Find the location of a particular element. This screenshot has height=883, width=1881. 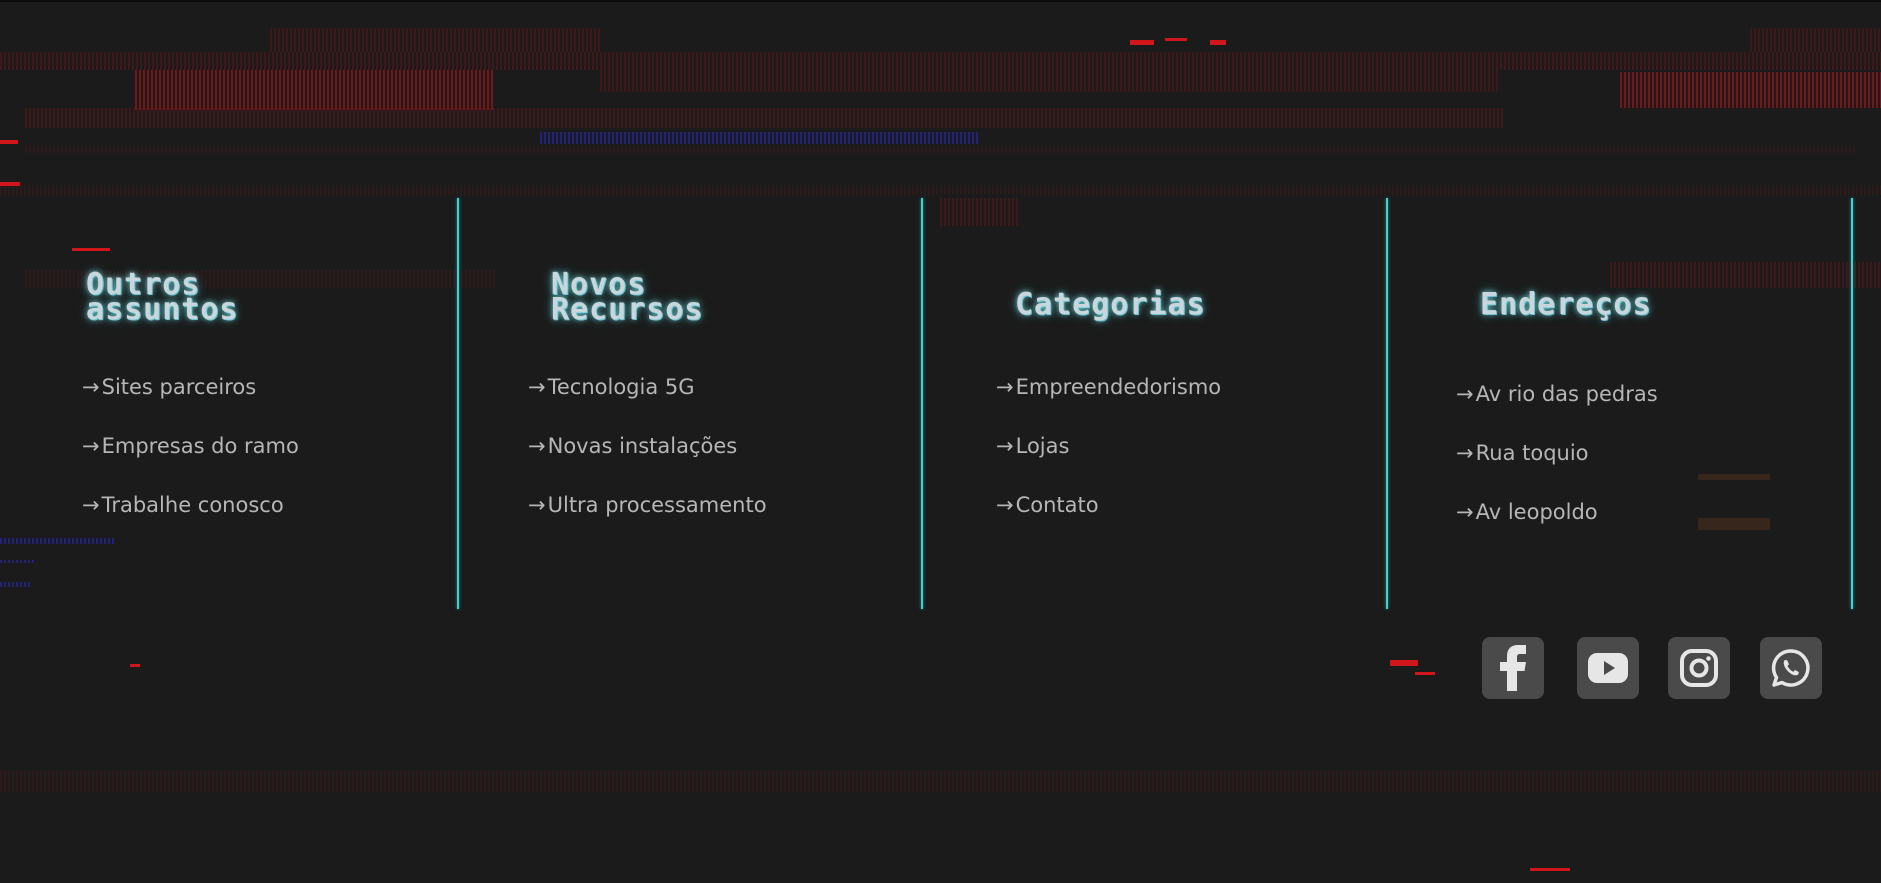

youtube-button is located at coordinates (1608, 668).